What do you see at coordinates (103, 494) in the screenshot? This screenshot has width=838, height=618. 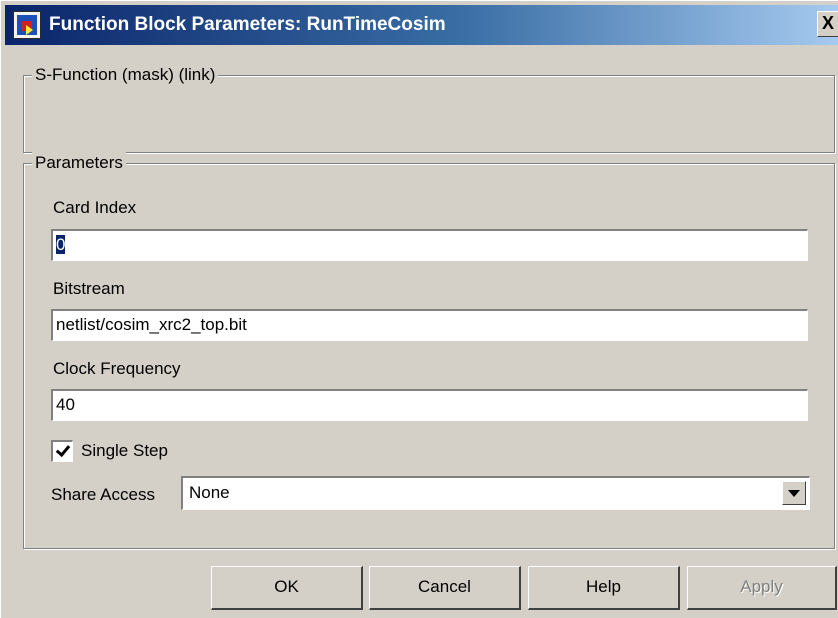 I see `share-access-label: Share Access` at bounding box center [103, 494].